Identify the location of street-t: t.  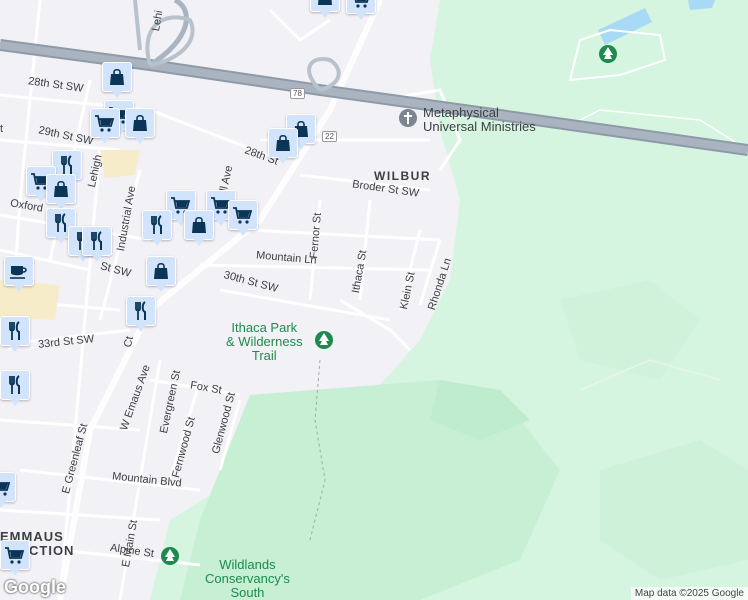
(2, 129).